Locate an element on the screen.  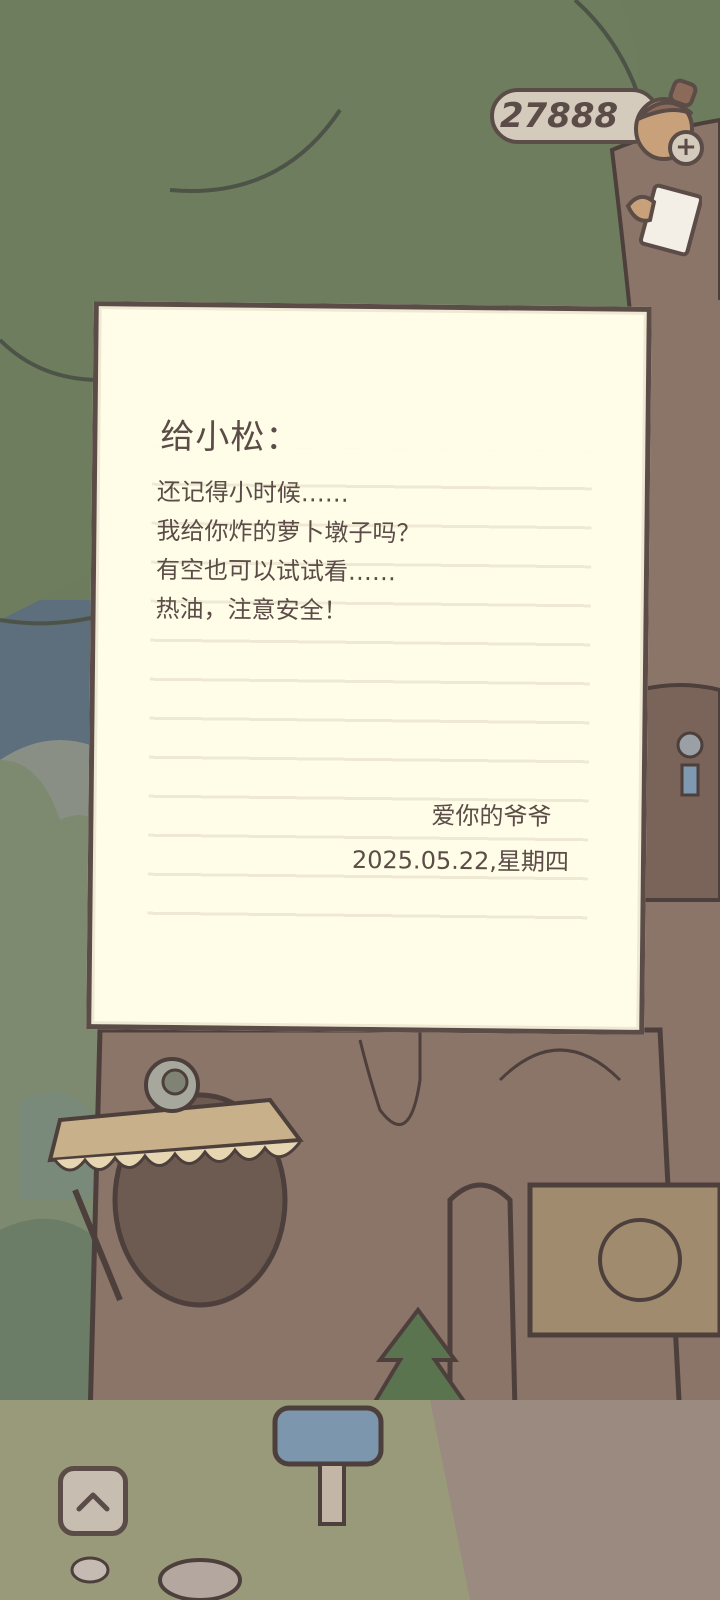
letter-salutation: 给小松： is located at coordinates (230, 437).